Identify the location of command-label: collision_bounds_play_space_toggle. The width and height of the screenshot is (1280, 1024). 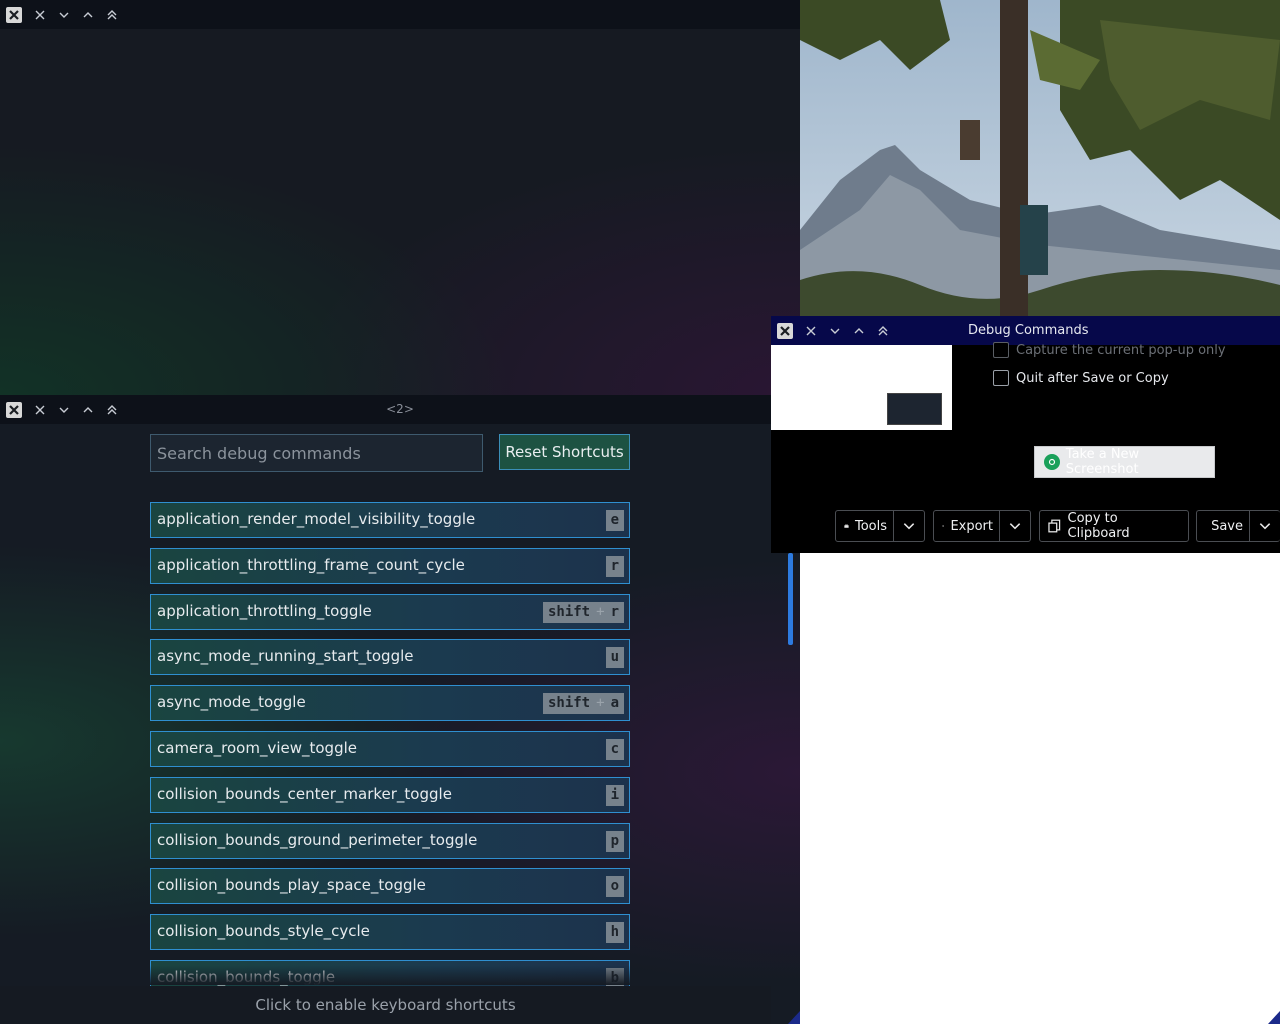
(291, 885).